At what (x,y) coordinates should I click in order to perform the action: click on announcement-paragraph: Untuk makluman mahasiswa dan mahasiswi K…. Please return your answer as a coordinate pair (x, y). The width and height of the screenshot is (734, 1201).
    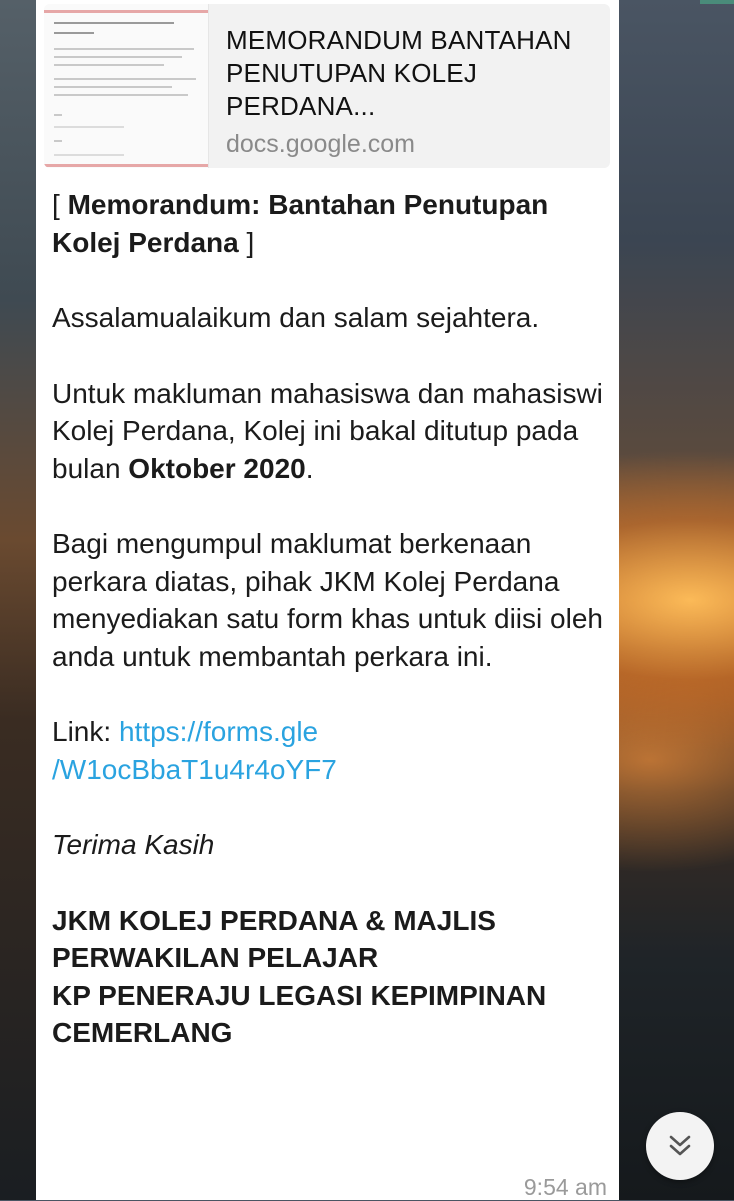
    Looking at the image, I should click on (327, 430).